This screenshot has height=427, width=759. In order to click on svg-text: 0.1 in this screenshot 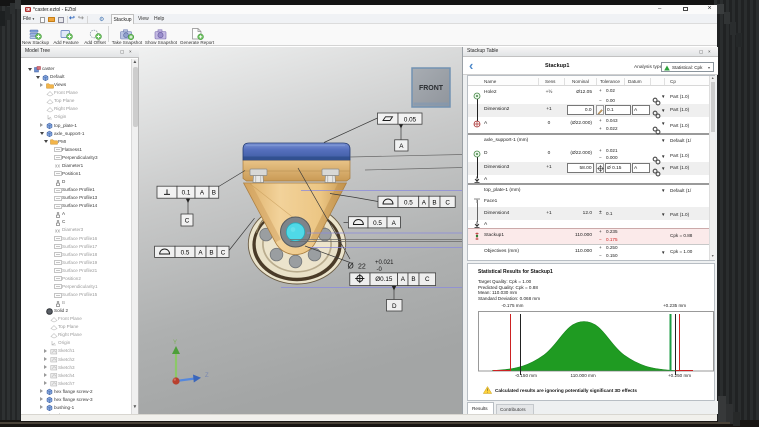, I will do `click(186, 193)`.